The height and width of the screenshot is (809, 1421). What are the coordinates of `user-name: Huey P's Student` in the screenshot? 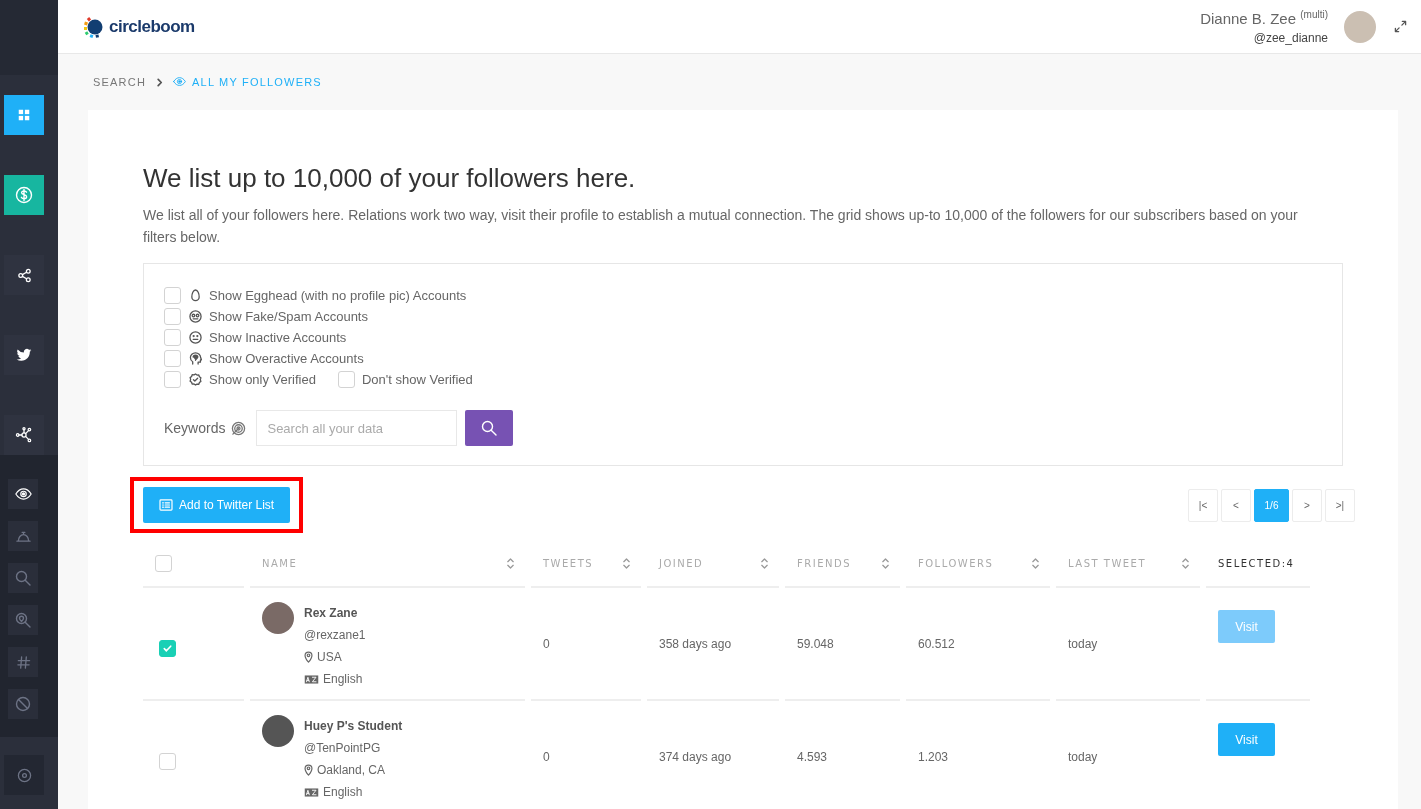 It's located at (353, 726).